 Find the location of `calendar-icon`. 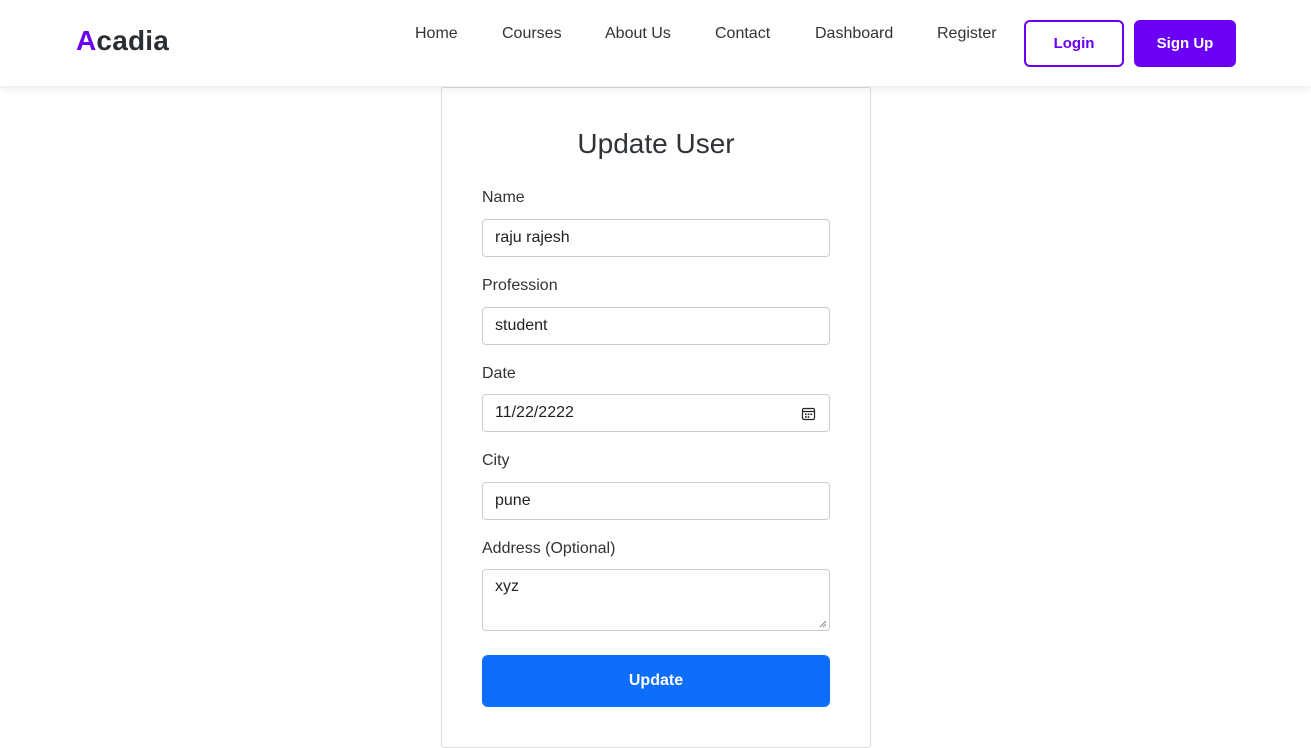

calendar-icon is located at coordinates (808, 413).